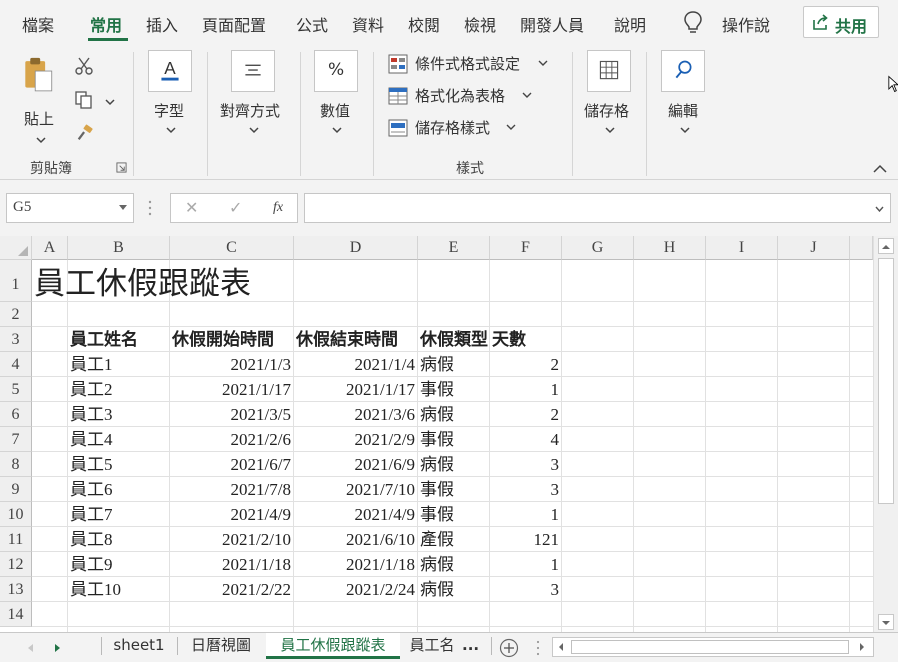 This screenshot has height=662, width=898. What do you see at coordinates (473, 64) in the screenshot?
I see `conditional-formatting-button: 條件式格式設定` at bounding box center [473, 64].